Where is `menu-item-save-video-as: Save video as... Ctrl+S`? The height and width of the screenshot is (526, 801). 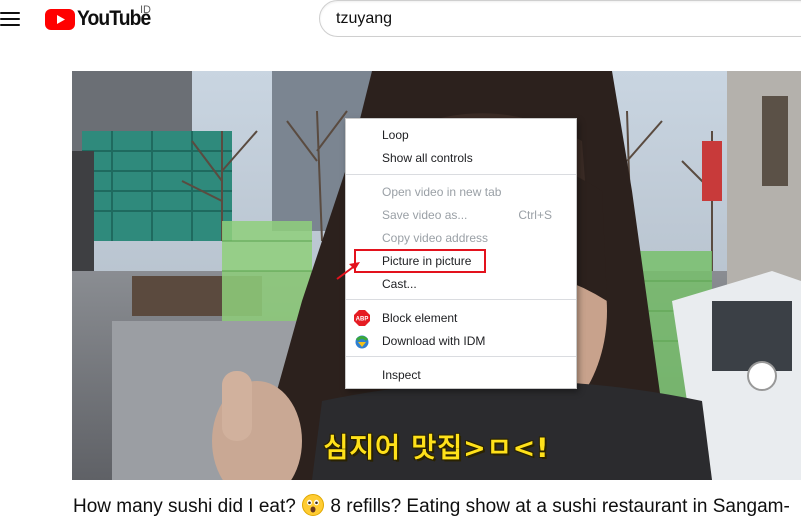
menu-item-save-video-as: Save video as... Ctrl+S is located at coordinates (461, 215).